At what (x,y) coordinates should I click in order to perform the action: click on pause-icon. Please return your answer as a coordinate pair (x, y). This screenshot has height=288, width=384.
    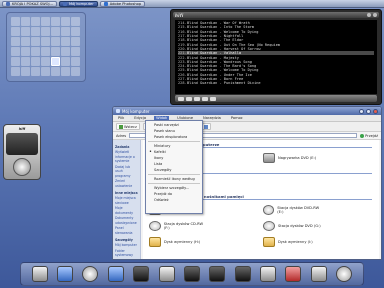
    Looking at the image, I should click on (197, 98).